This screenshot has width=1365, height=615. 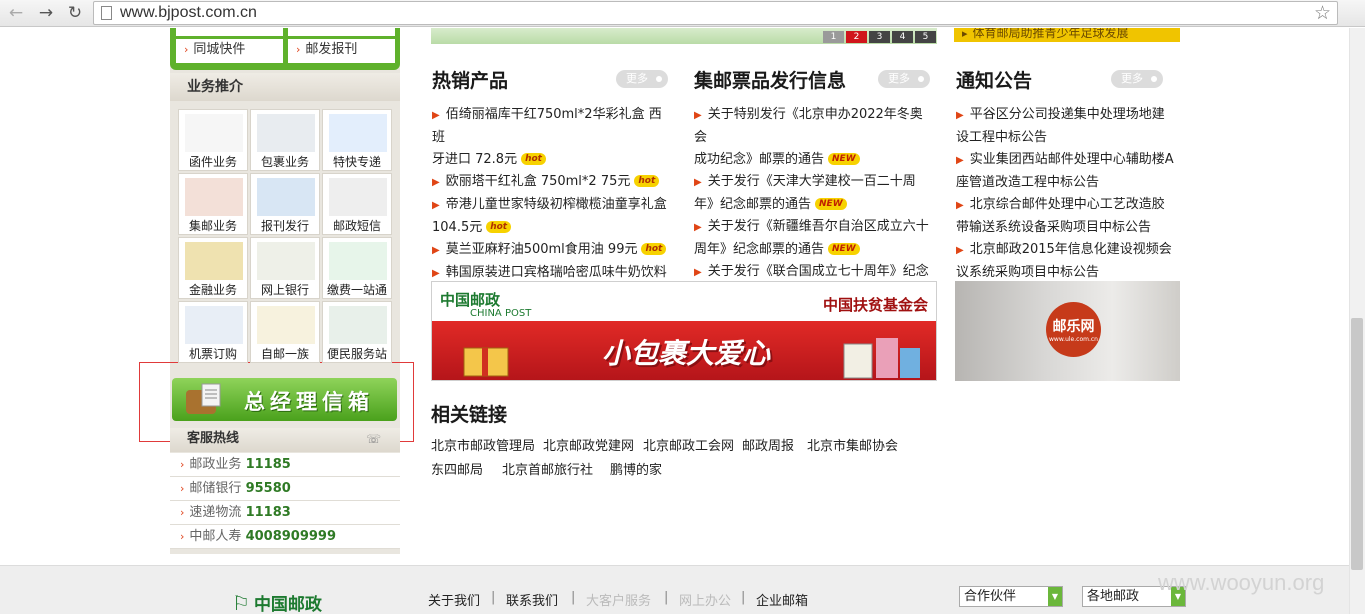 What do you see at coordinates (213, 204) in the screenshot?
I see `service-tile: 集邮业务` at bounding box center [213, 204].